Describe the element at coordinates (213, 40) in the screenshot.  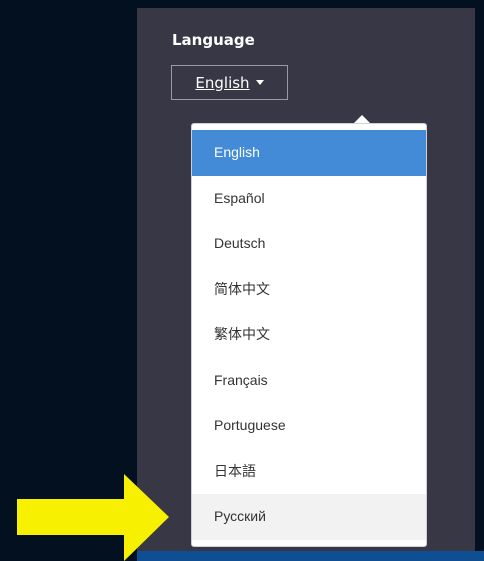
I see `language-heading: Language` at that location.